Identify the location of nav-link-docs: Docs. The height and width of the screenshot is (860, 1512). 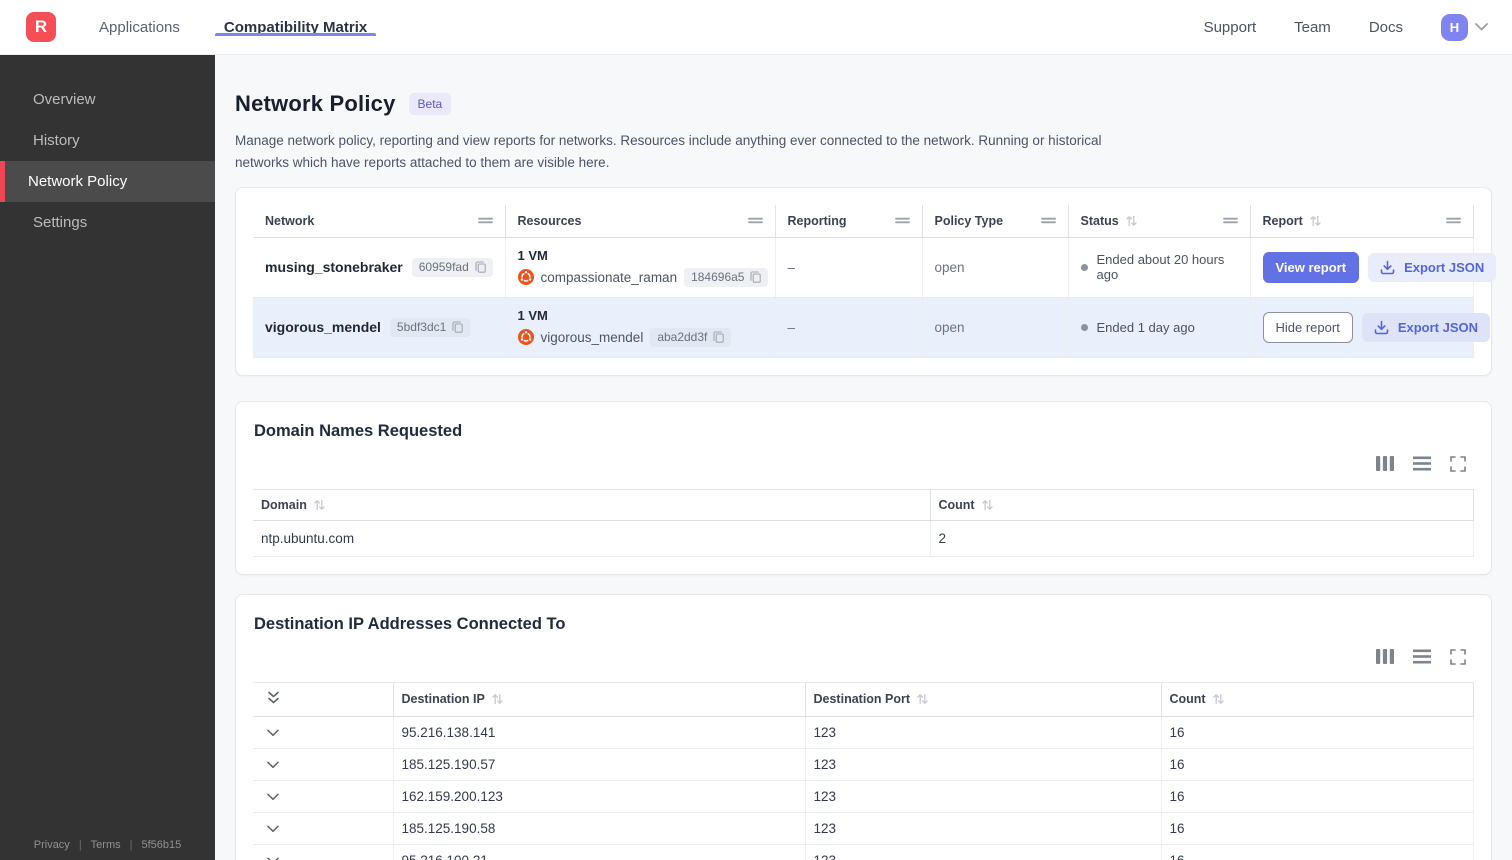
(1386, 27).